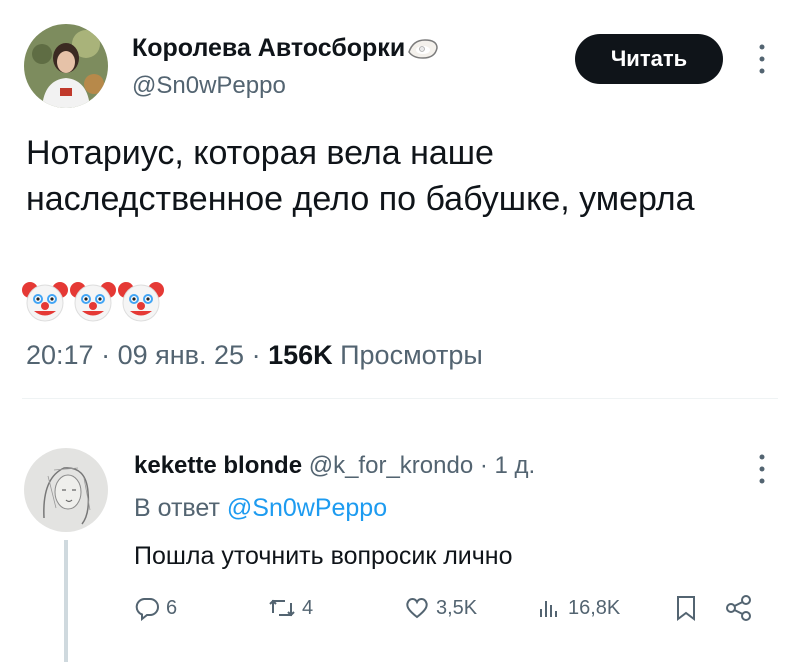 This screenshot has width=800, height=662. Describe the element at coordinates (423, 48) in the screenshot. I see `oyster-emoji-icon` at that location.